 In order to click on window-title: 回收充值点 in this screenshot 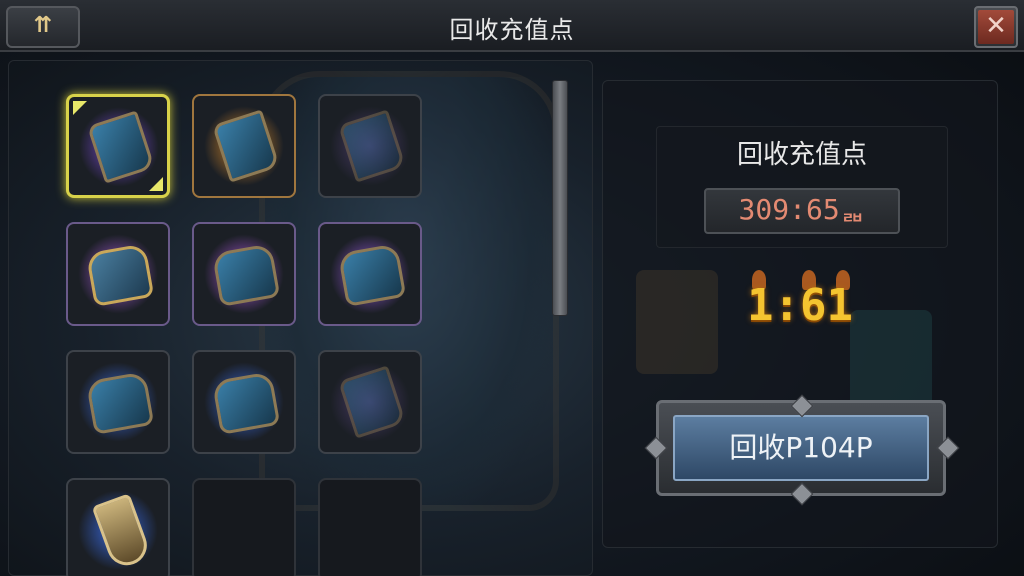, I will do `click(512, 30)`.